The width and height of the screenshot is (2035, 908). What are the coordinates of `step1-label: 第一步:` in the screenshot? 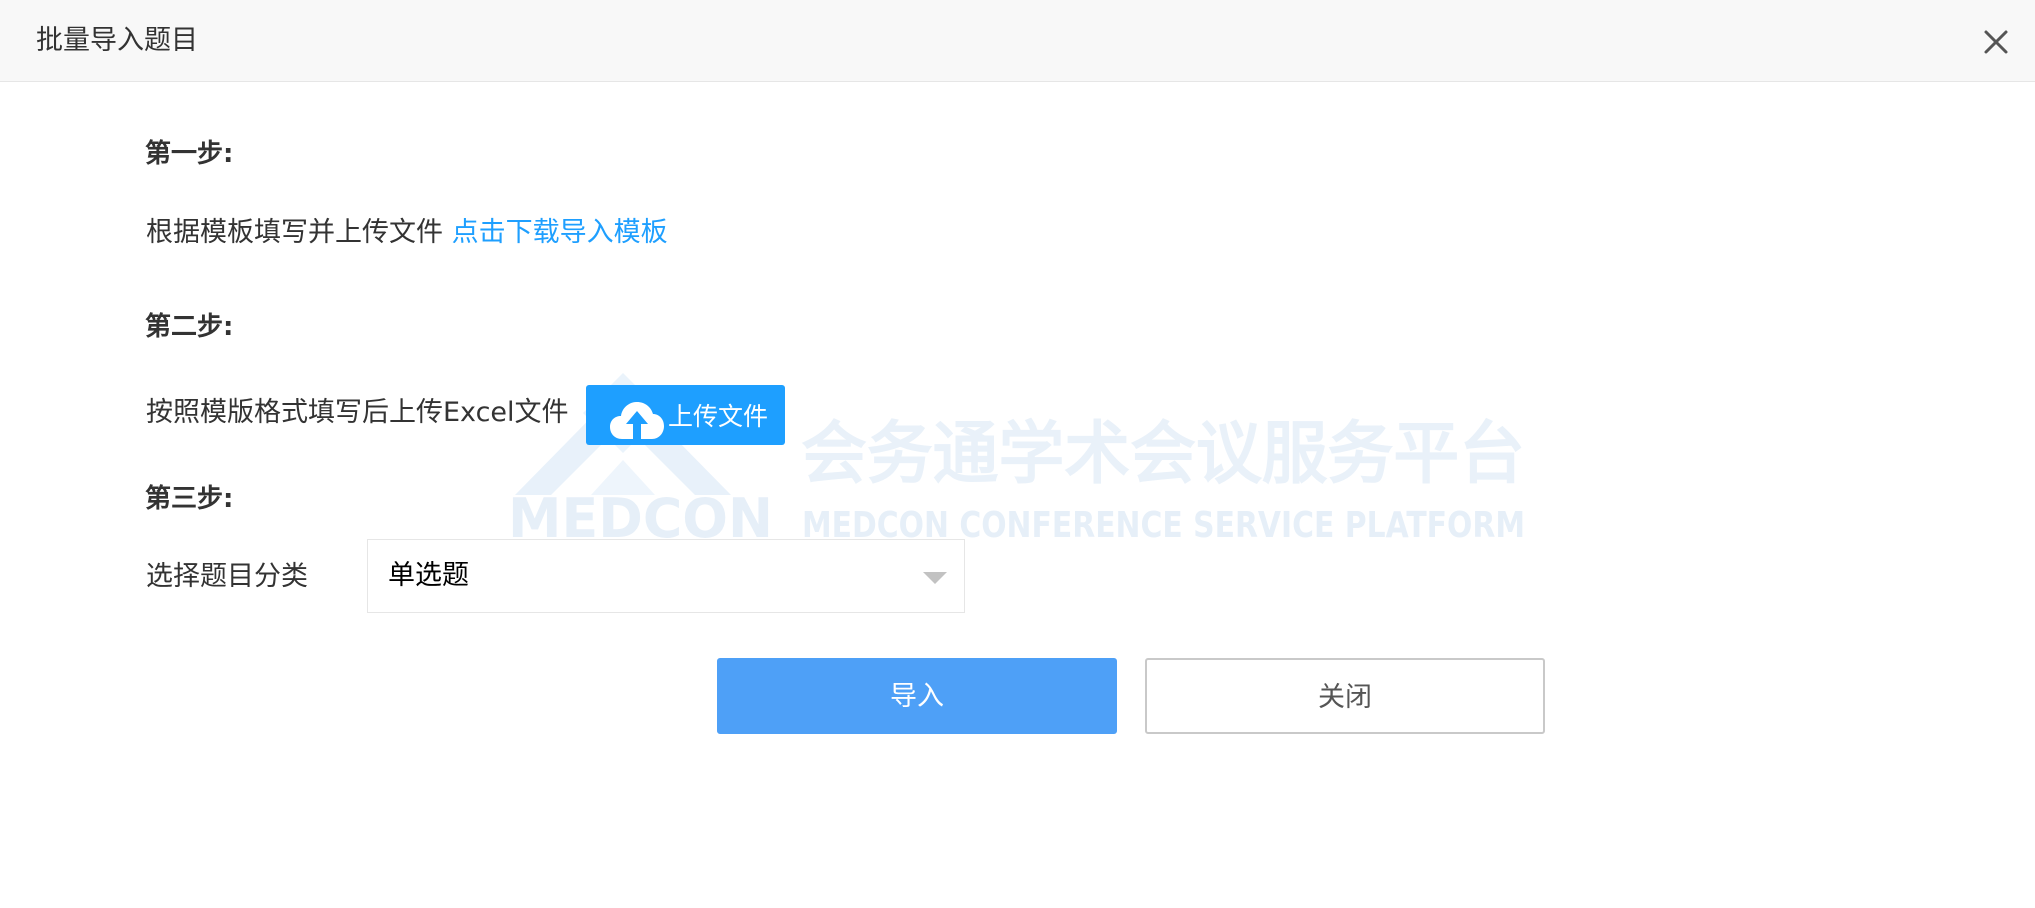 It's located at (189, 154).